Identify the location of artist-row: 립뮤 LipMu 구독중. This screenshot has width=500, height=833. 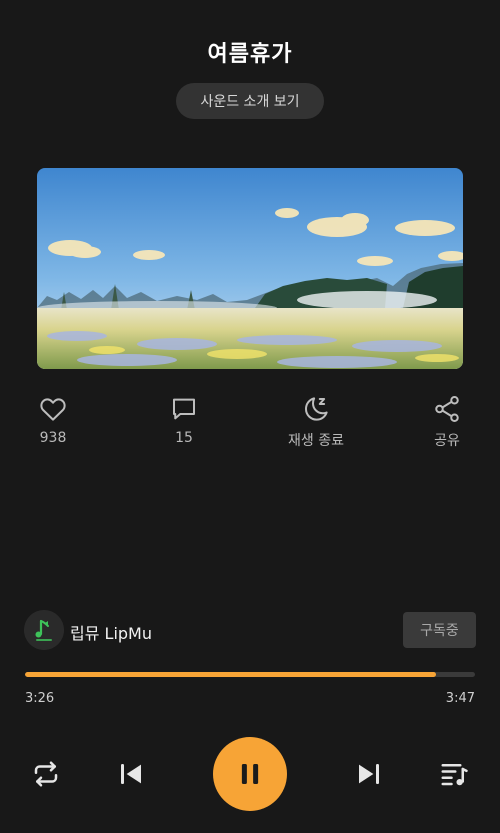
(250, 630).